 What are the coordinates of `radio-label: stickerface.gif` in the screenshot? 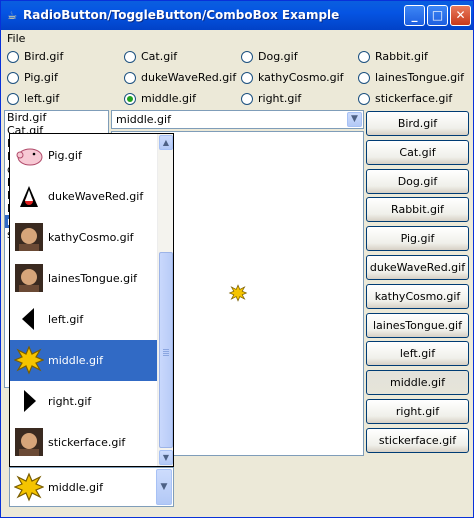 It's located at (414, 98).